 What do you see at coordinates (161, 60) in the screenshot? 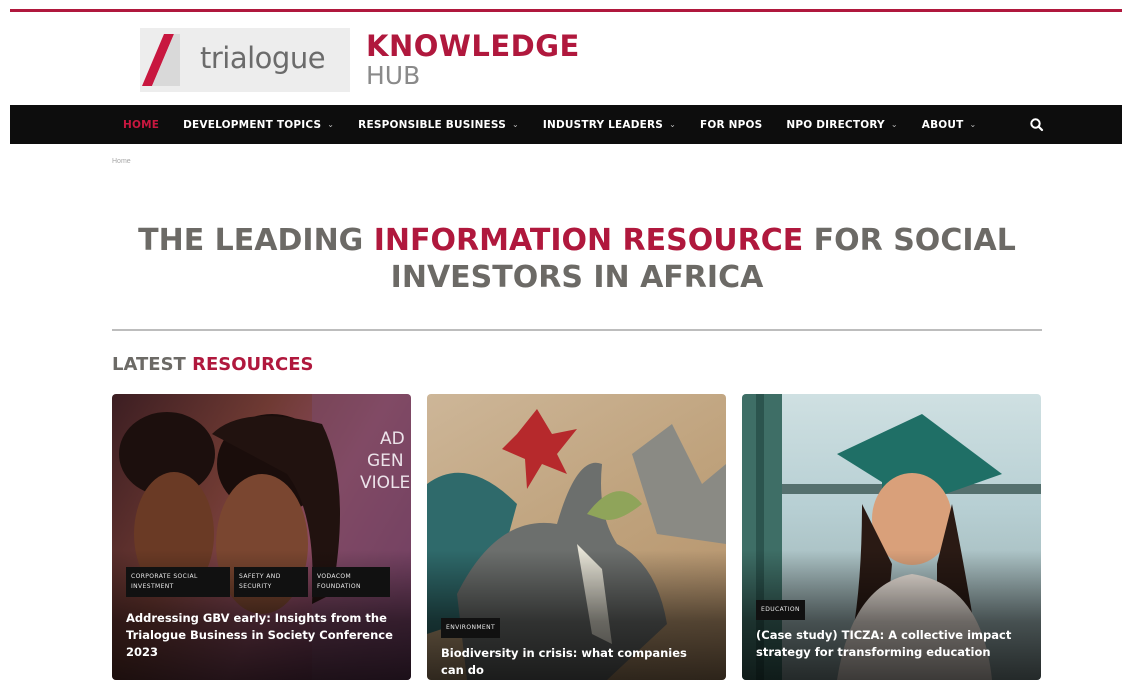
I see `logo-slash-icon` at bounding box center [161, 60].